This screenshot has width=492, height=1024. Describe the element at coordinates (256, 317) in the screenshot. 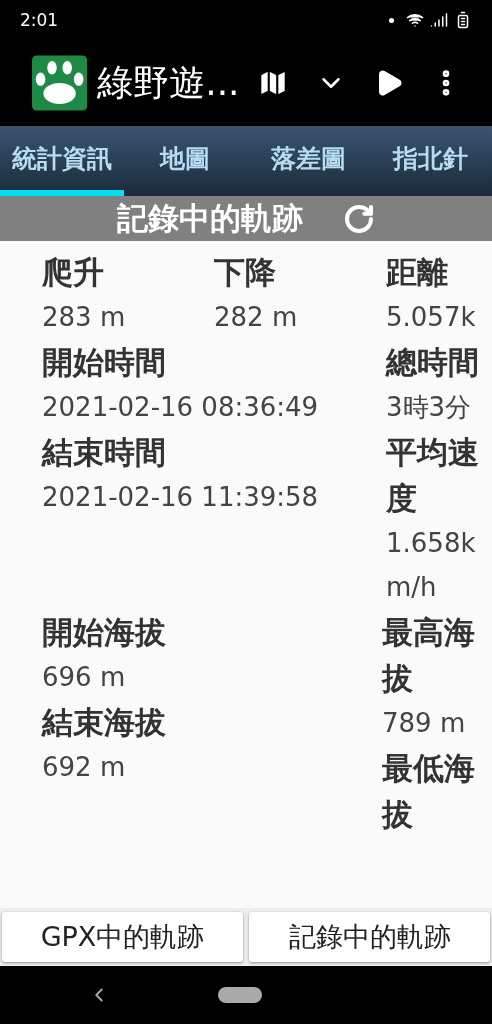

I see `stat-value: 282 m` at that location.